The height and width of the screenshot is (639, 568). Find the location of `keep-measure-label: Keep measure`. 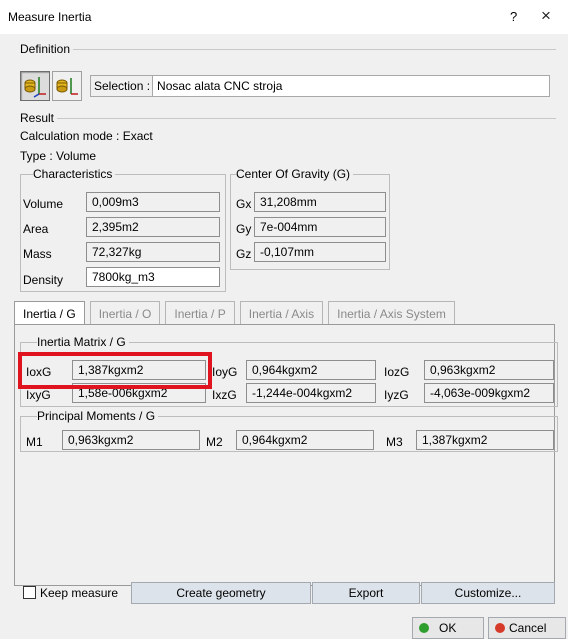

keep-measure-label: Keep measure is located at coordinates (79, 593).